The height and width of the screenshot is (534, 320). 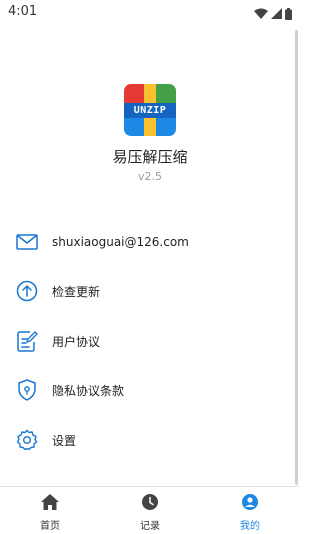 What do you see at coordinates (149, 176) in the screenshot?
I see `app-version: v2.5` at bounding box center [149, 176].